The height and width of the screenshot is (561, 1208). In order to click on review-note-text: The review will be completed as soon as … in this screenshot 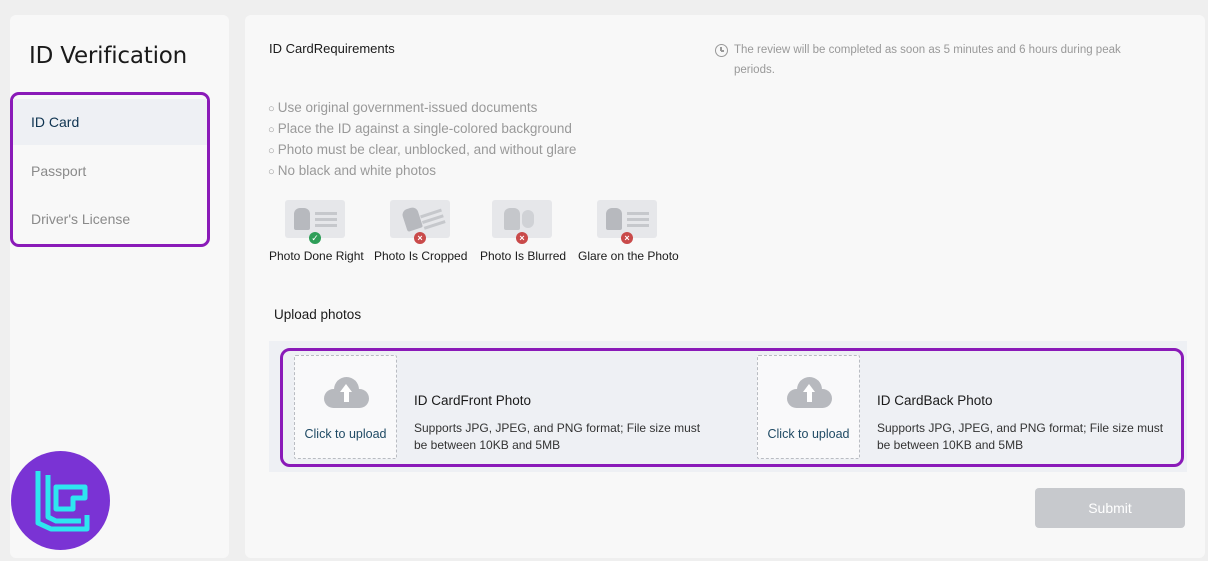, I will do `click(927, 60)`.